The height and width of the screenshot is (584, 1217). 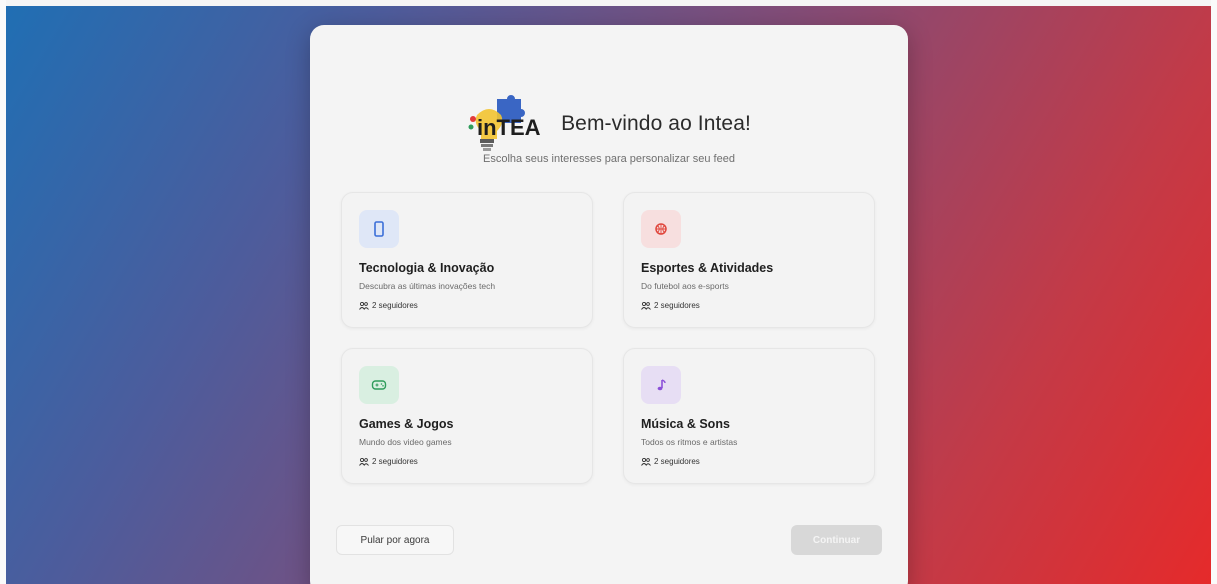 I want to click on interest-name: Esportes & Atividades, so click(x=707, y=268).